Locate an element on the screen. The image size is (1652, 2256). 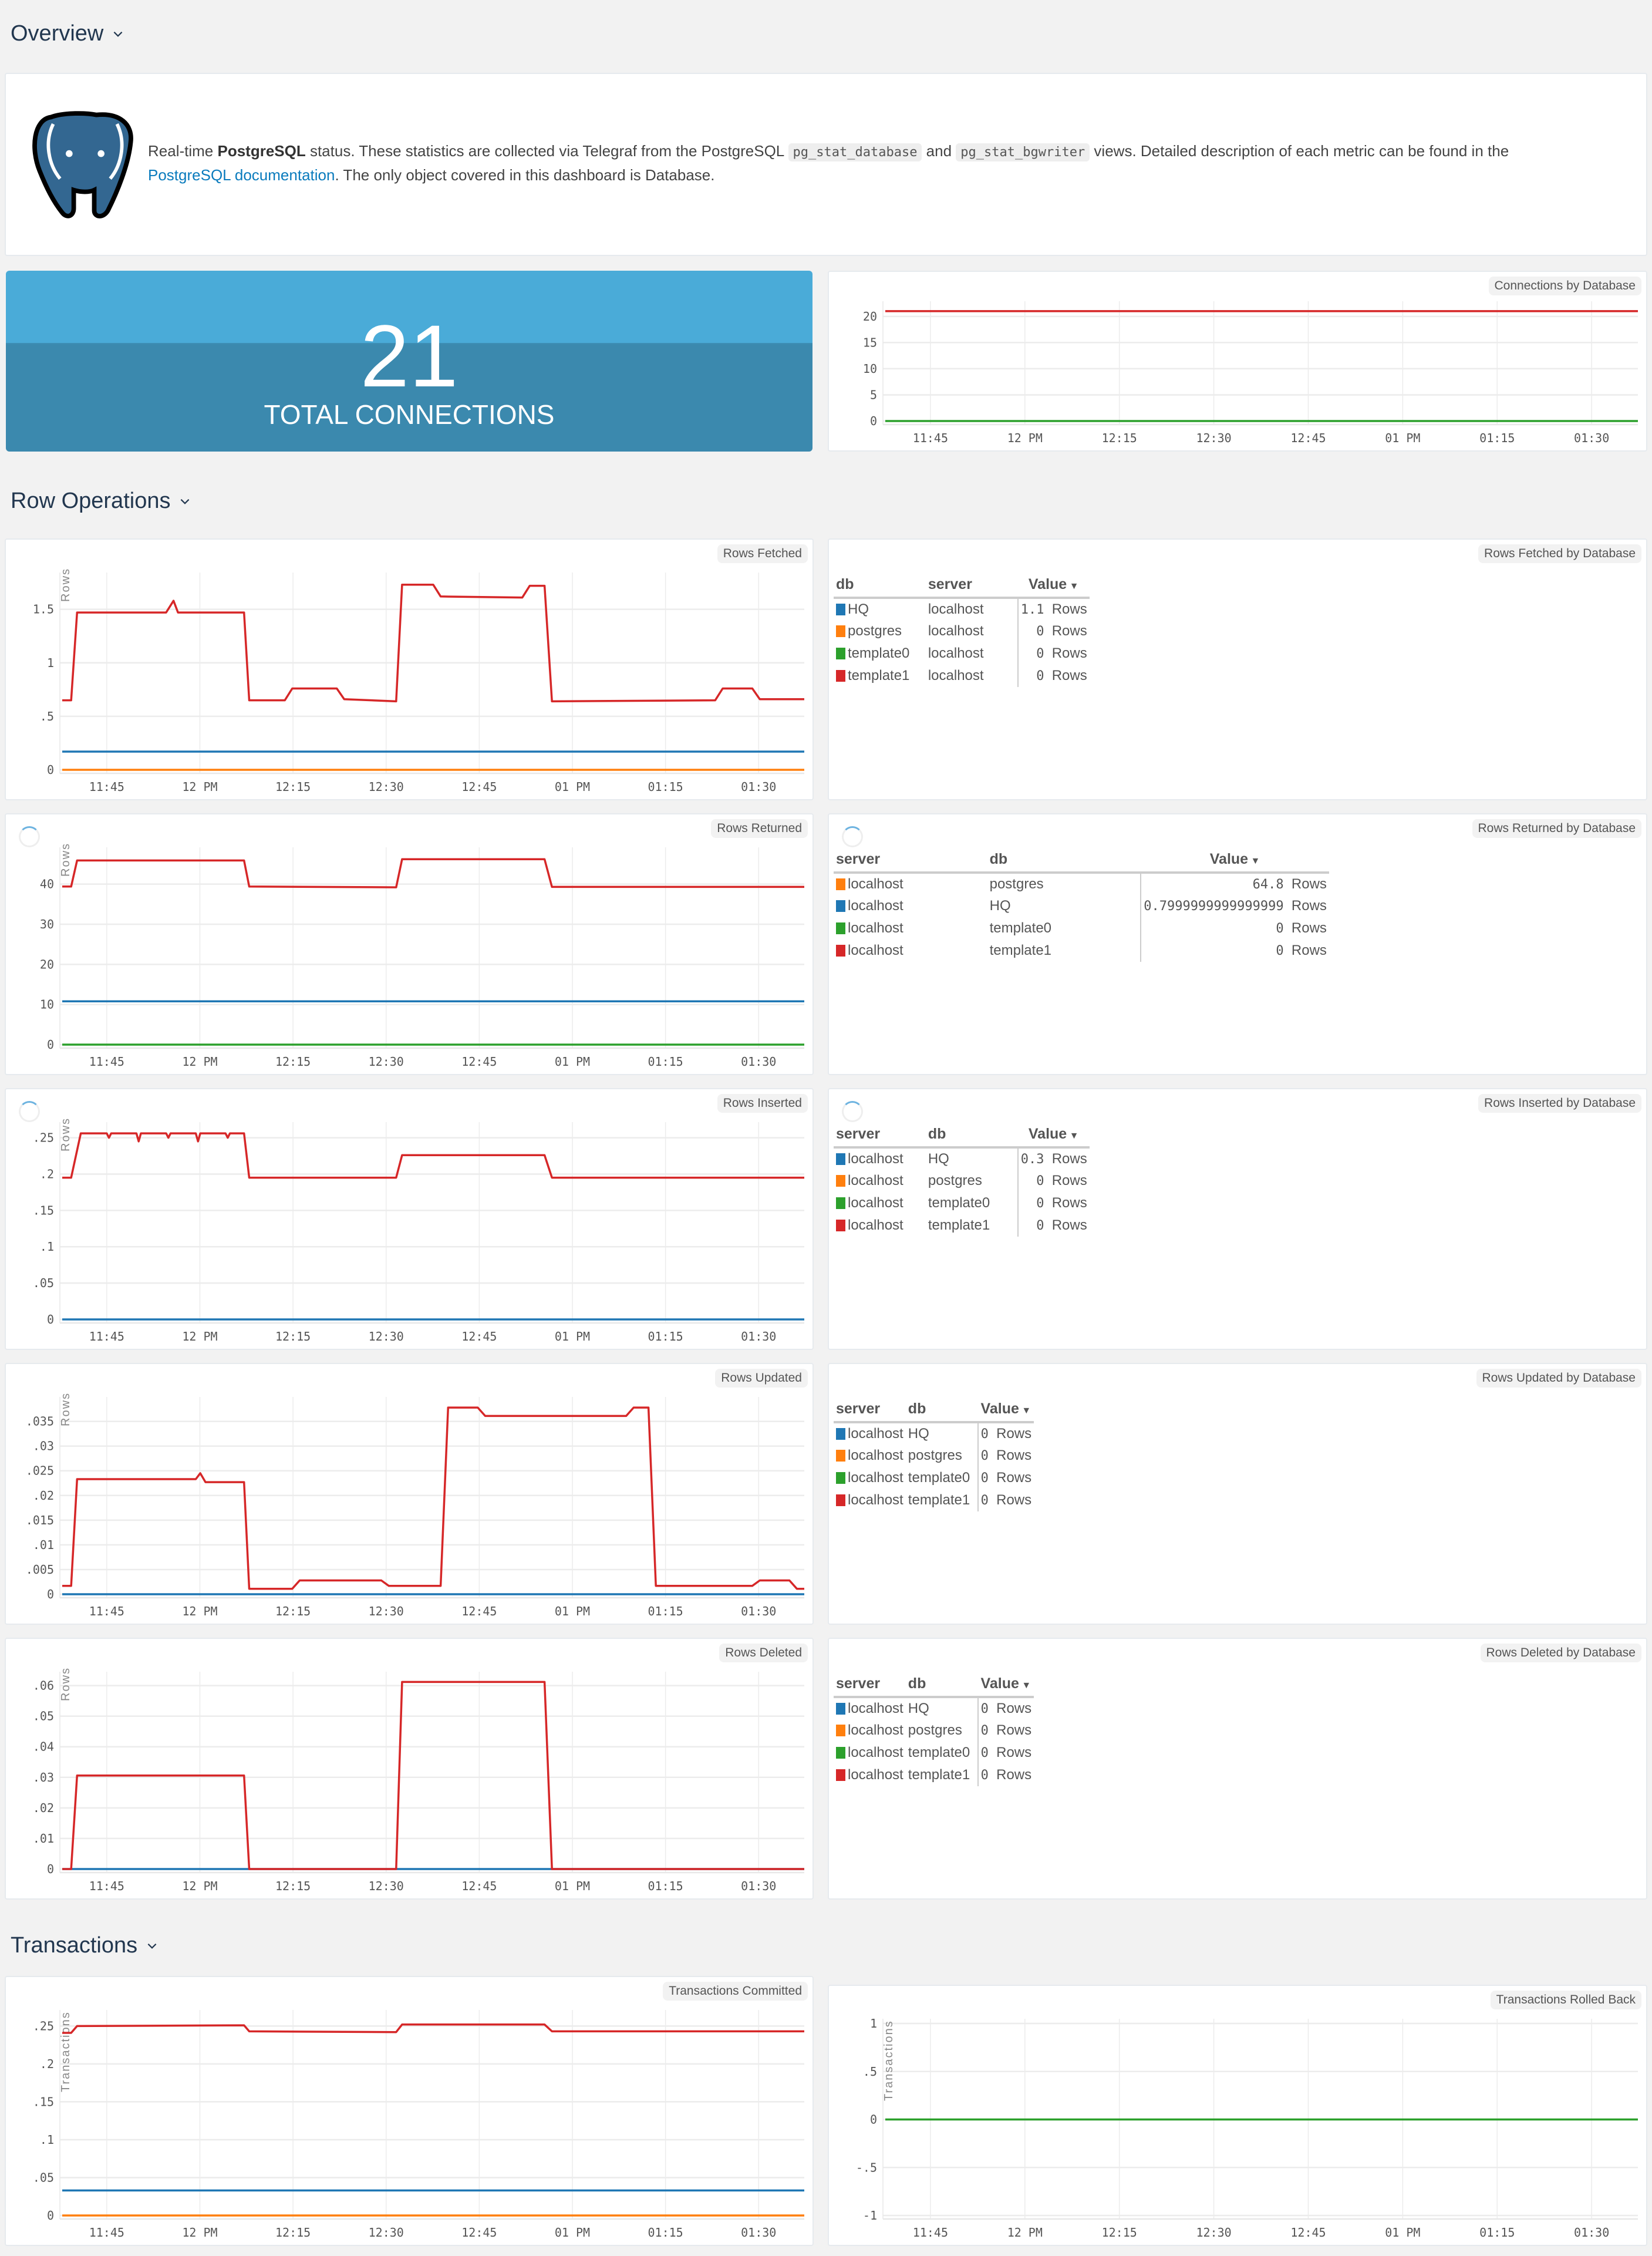
y-tick-label: 0 is located at coordinates (873, 421).